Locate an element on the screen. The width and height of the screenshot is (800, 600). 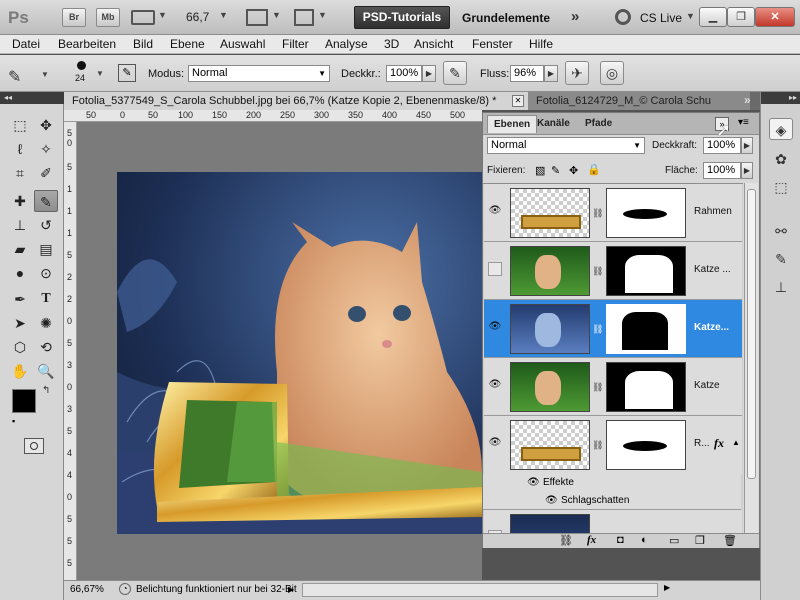
history-brush-tool-icon: ↺ is located at coordinates (46, 225).